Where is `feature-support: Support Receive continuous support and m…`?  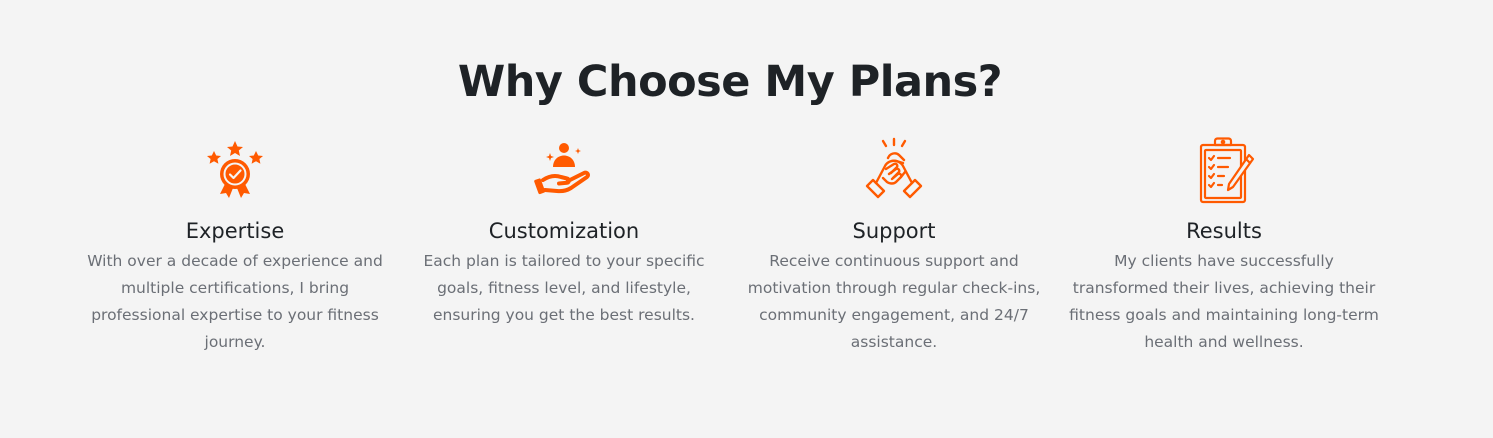 feature-support: Support Receive continuous support and m… is located at coordinates (894, 246).